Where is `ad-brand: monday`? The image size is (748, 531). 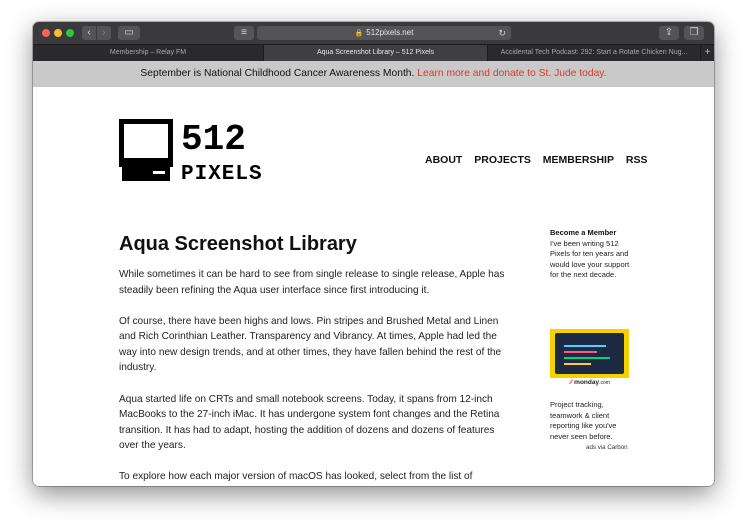 ad-brand: monday is located at coordinates (587, 382).